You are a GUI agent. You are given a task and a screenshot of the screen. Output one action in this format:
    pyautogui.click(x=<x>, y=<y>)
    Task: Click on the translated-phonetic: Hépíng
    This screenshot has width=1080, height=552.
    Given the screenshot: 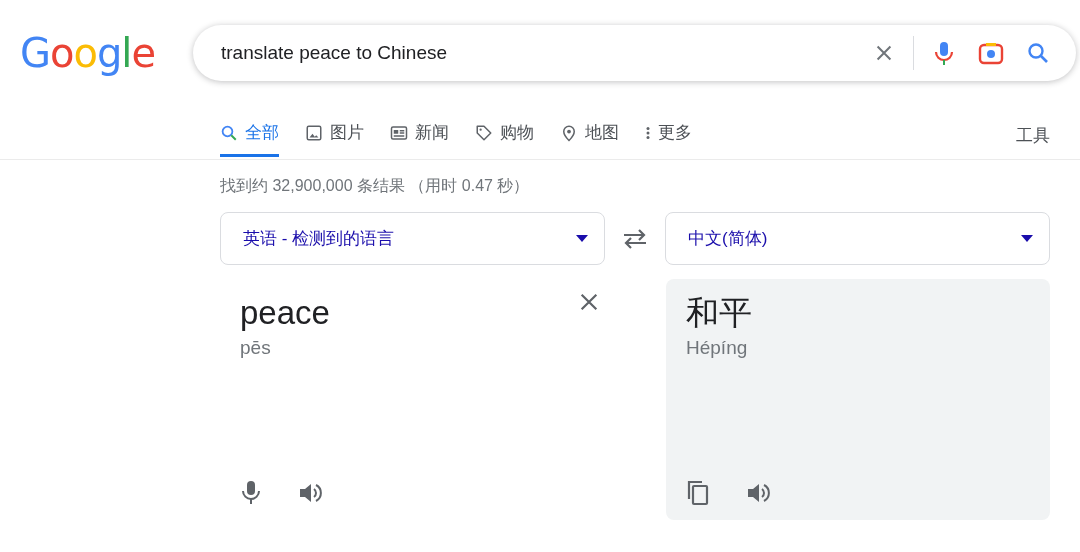 What is the action you would take?
    pyautogui.click(x=717, y=348)
    